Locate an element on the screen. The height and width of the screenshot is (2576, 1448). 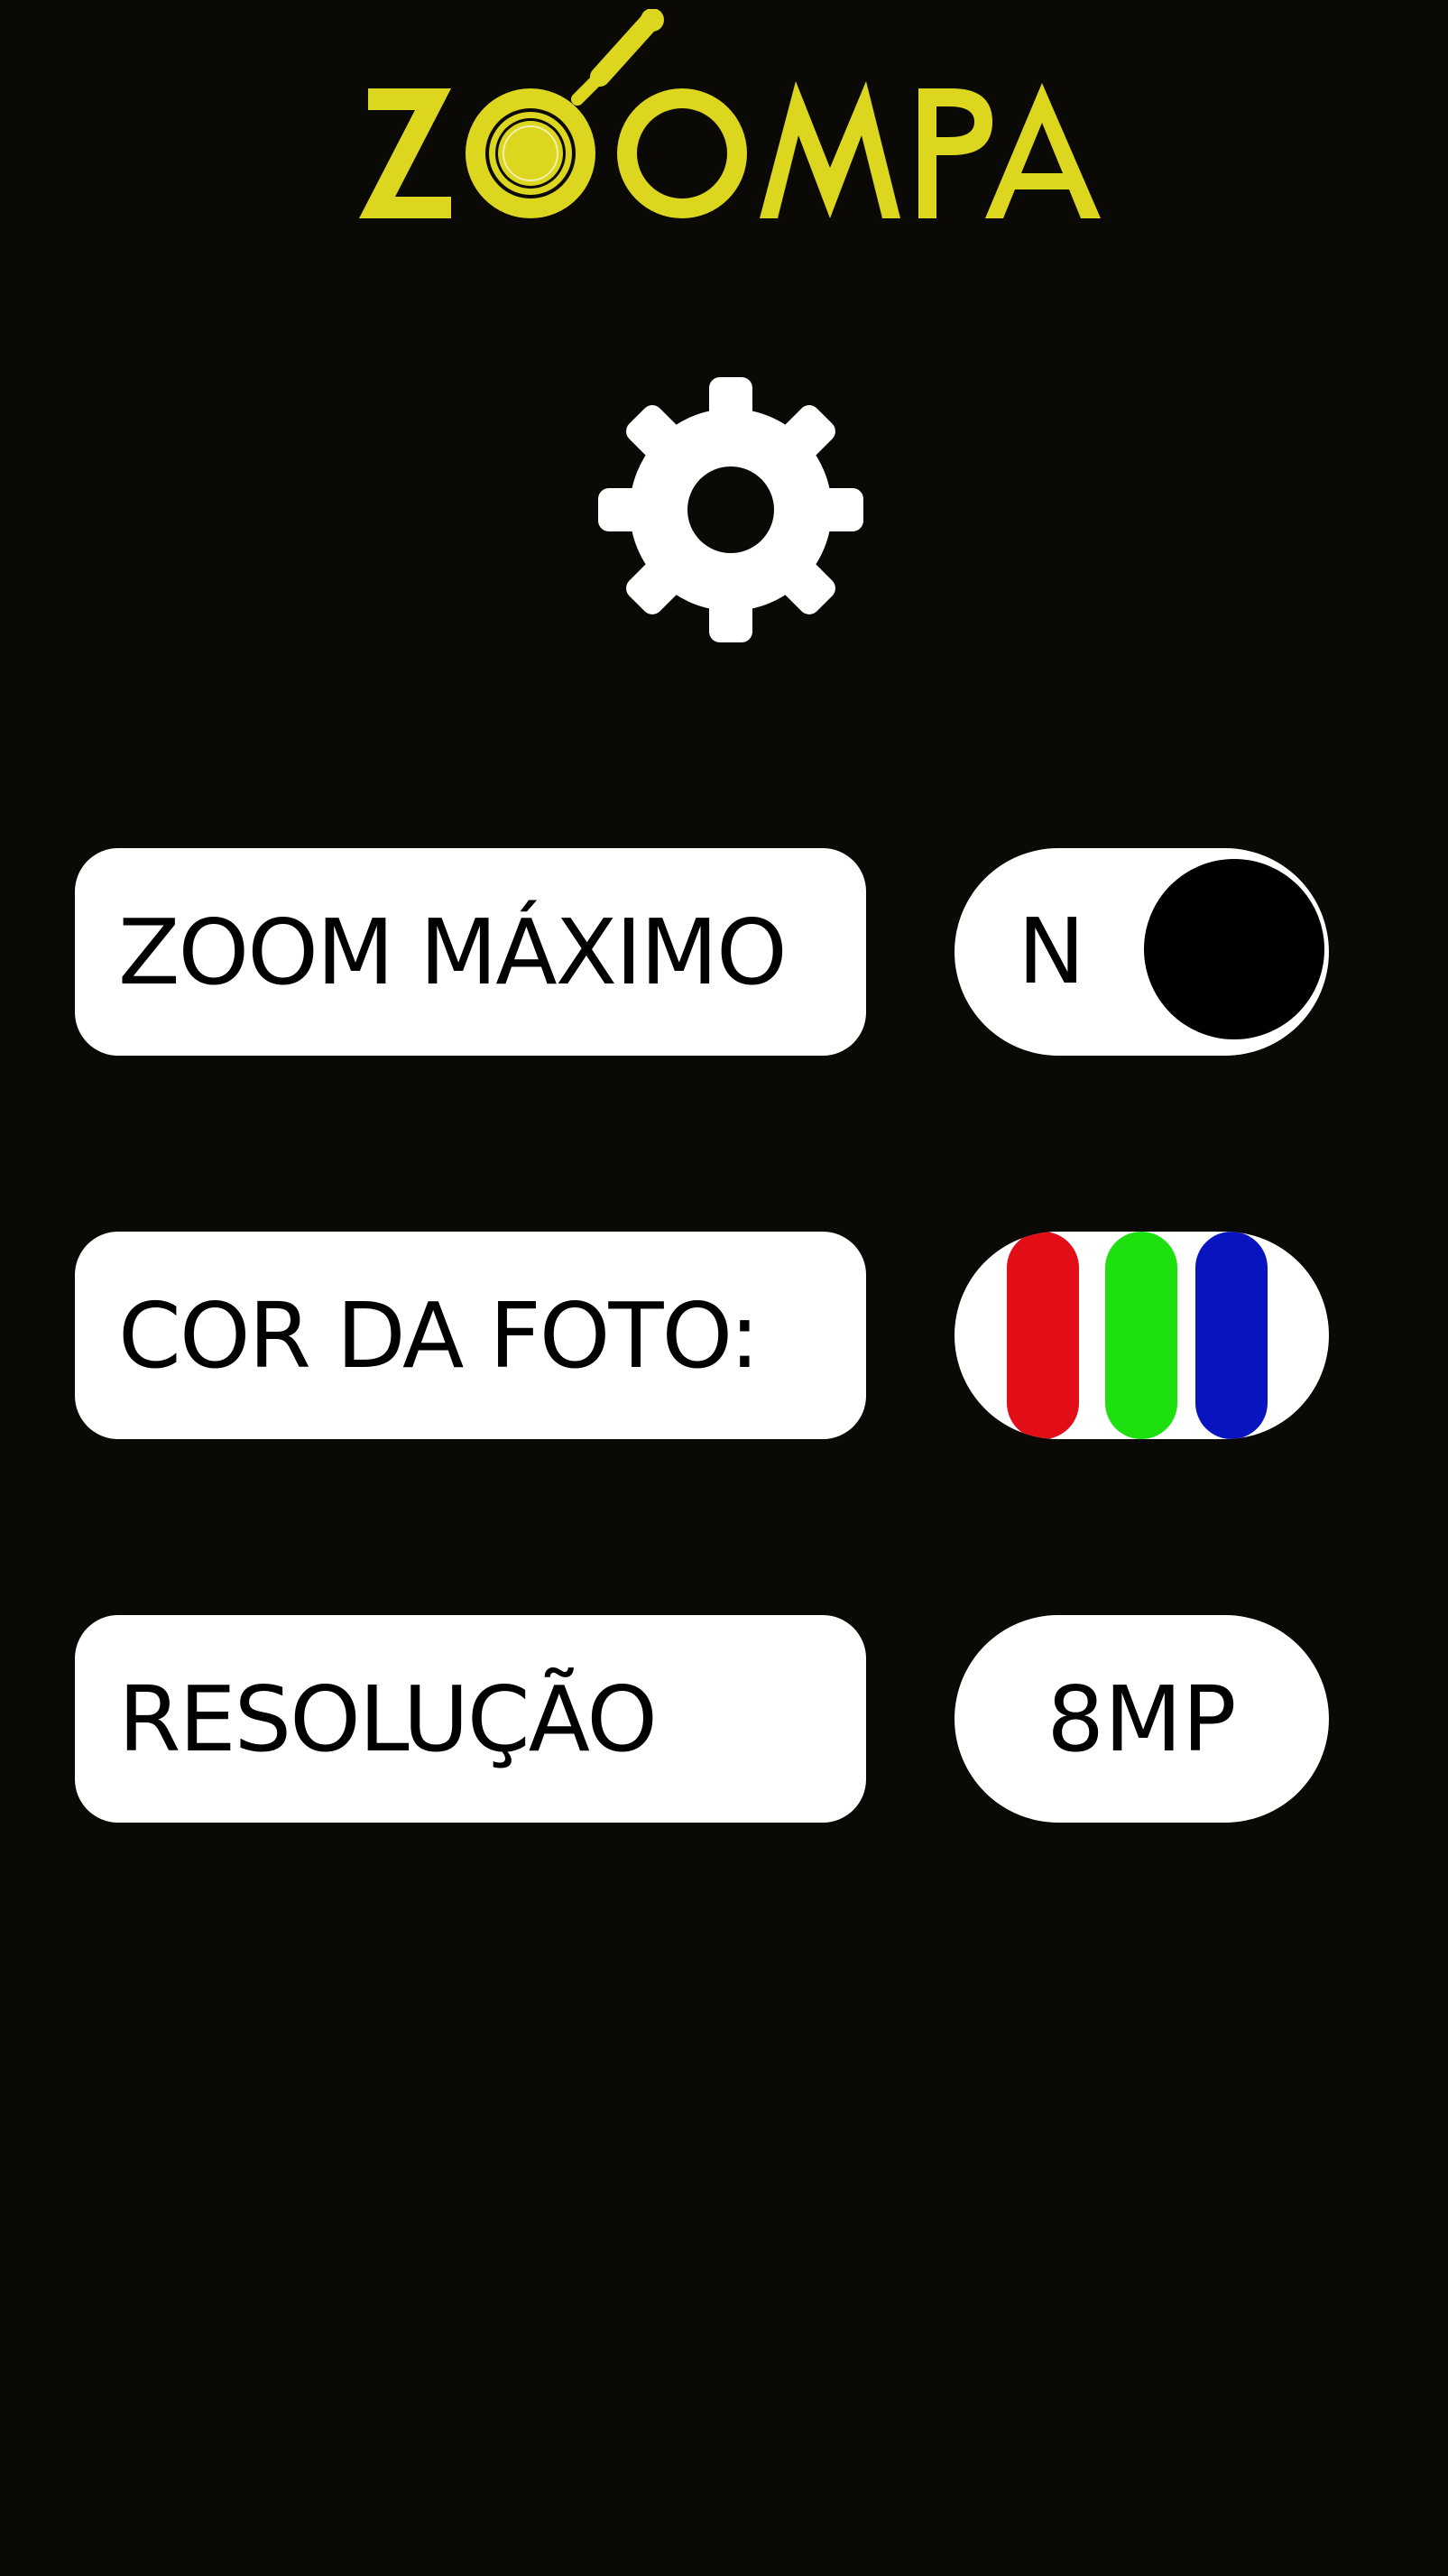
resolution-value: 8MP is located at coordinates (1142, 1719).